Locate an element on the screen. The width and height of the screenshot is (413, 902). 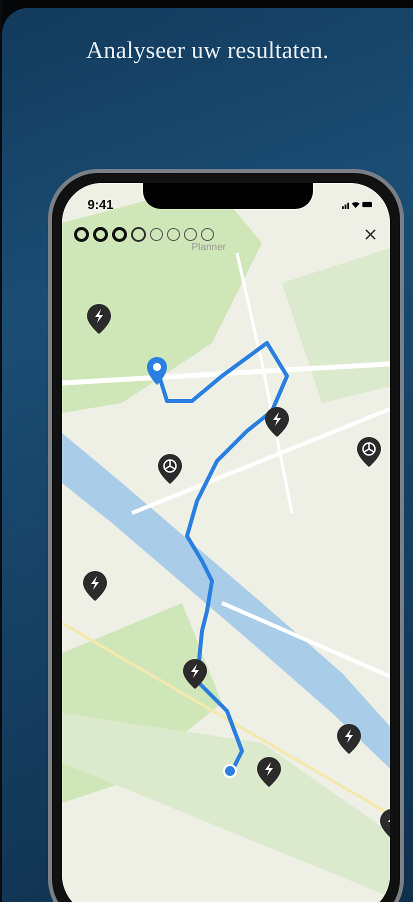
location-pin-icon is located at coordinates (156, 371).